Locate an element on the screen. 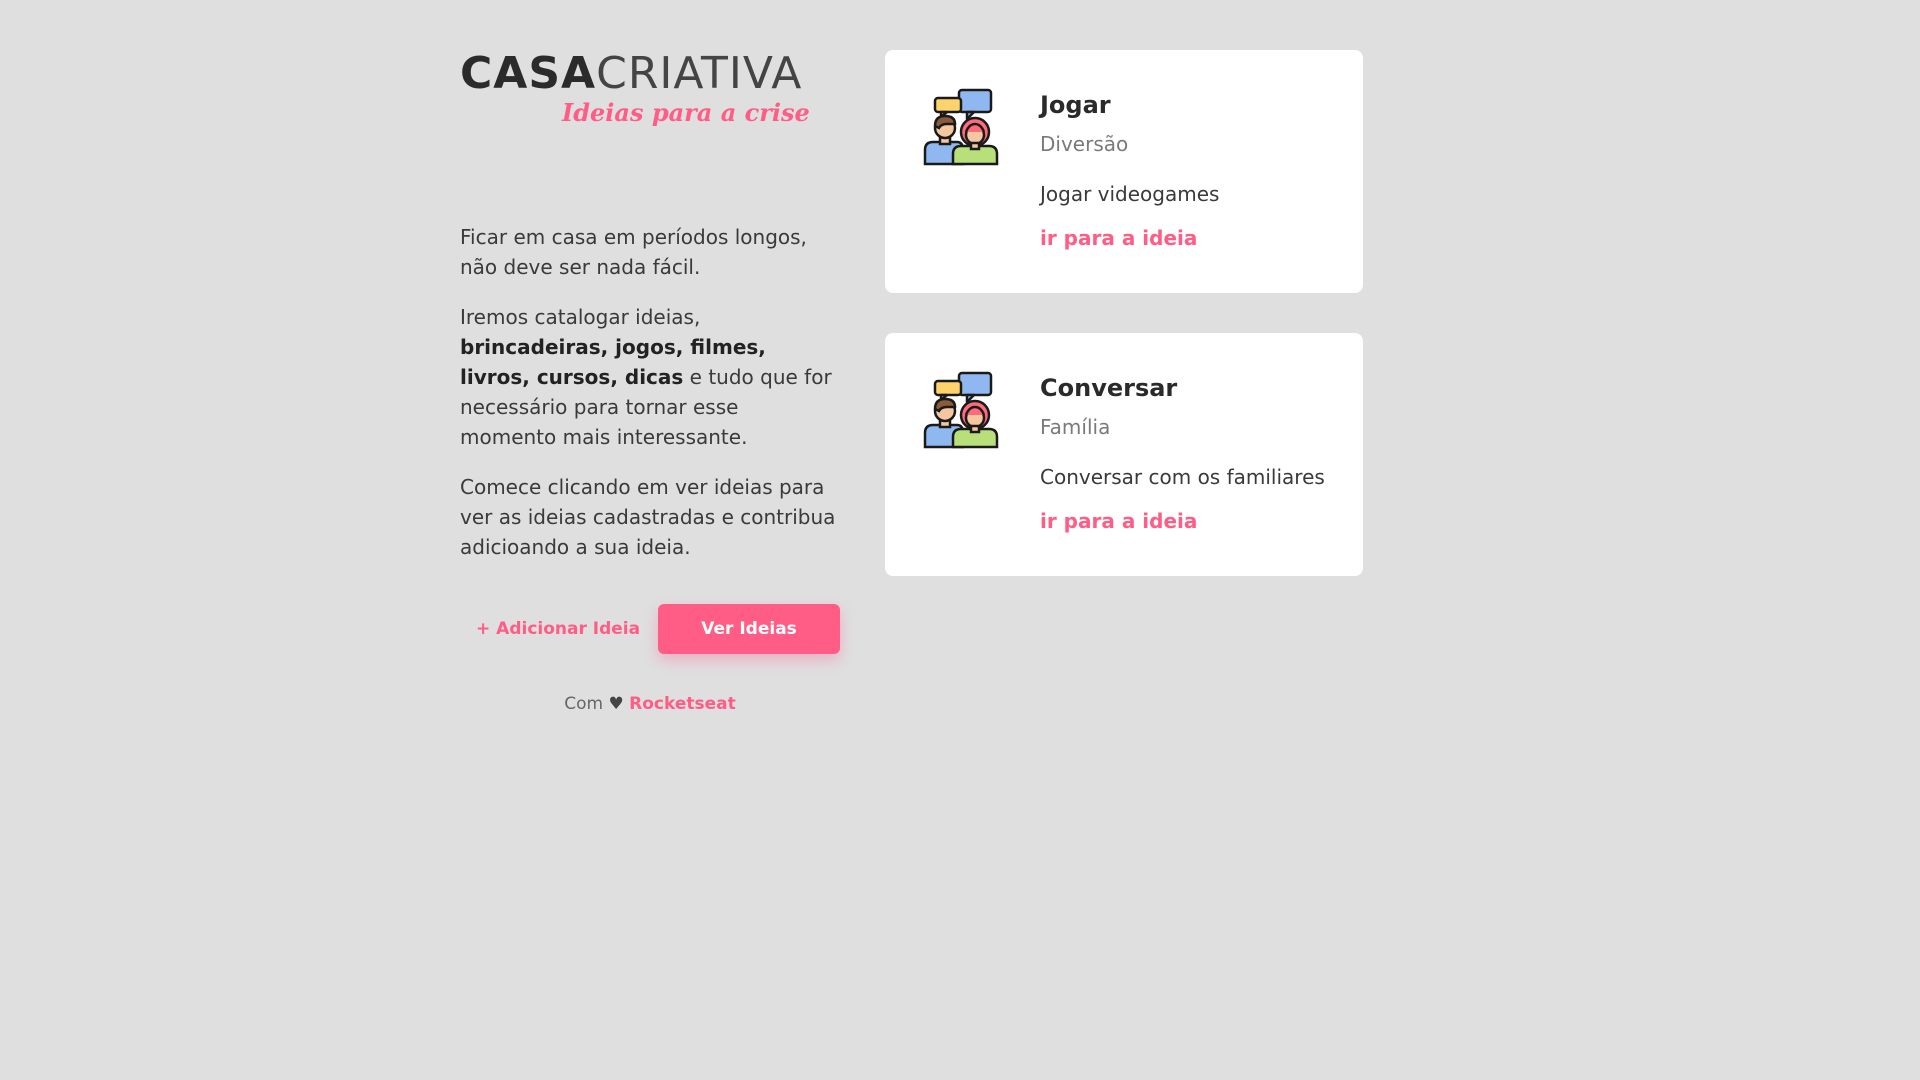 Image resolution: width=1920 pixels, height=1080 pixels. logo-wordmark: CASACRIATIVA is located at coordinates (645, 74).